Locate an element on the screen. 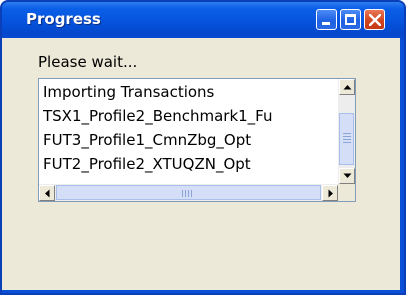  arrow-up-icon is located at coordinates (347, 87).